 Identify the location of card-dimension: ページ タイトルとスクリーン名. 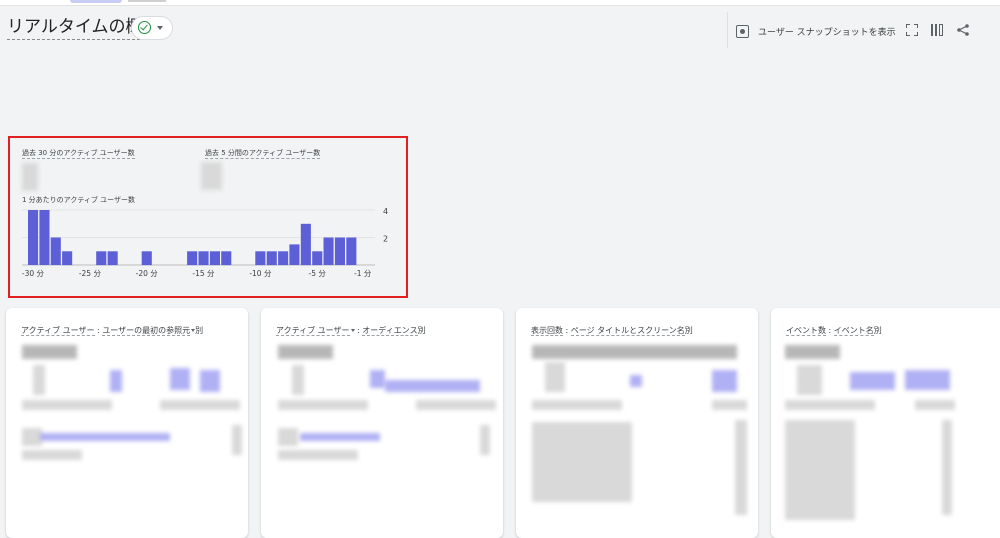
(627, 331).